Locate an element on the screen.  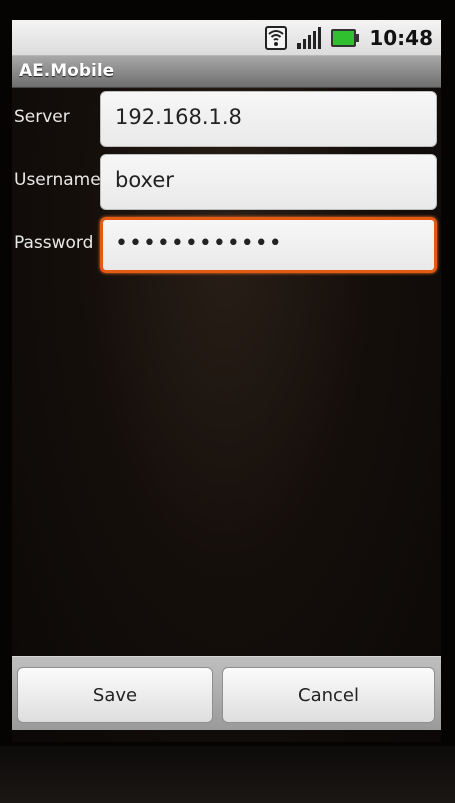
username-input: boxer is located at coordinates (268, 182).